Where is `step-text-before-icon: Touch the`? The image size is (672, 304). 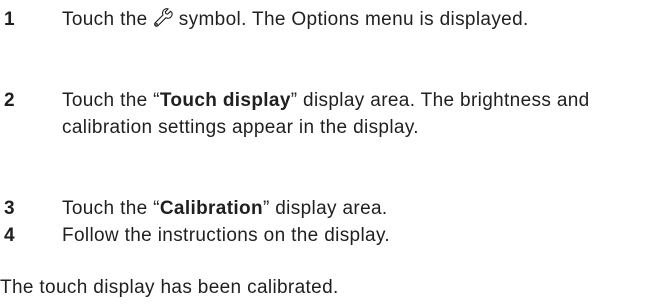
step-text-before-icon: Touch the is located at coordinates (108, 19).